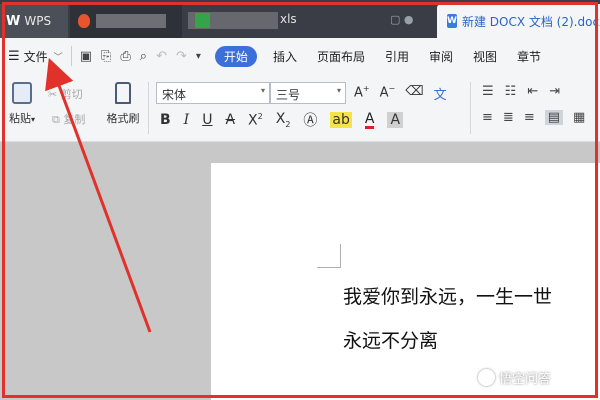 This screenshot has width=600, height=400. I want to click on watermark: 悟空问答, so click(514, 377).